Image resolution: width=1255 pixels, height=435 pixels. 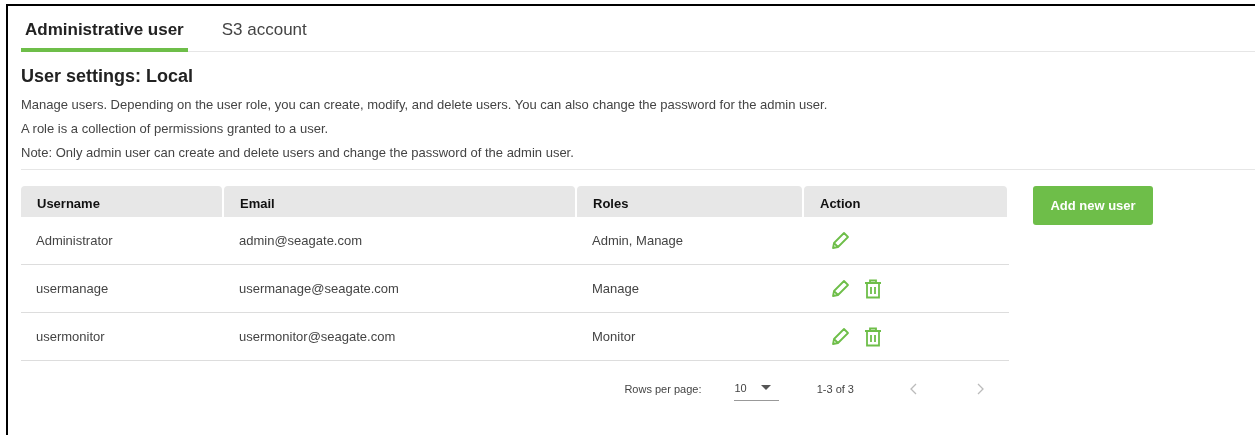 I want to click on dropdown-caret-icon, so click(x=765, y=387).